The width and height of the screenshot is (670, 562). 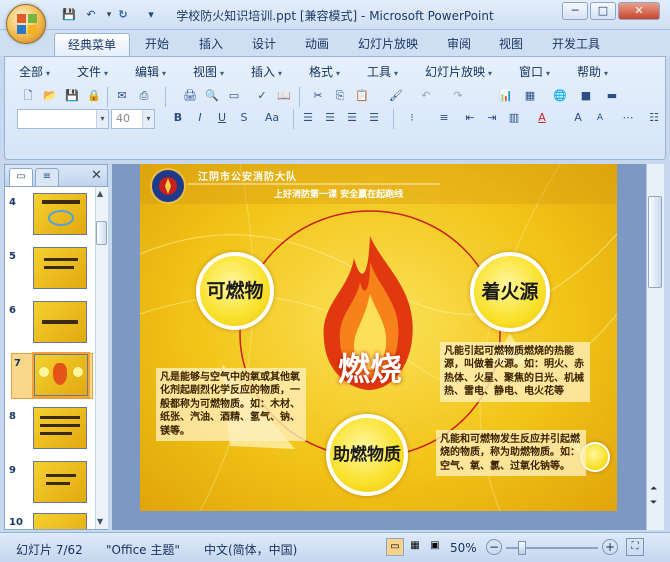 I want to click on slides-scroll-thumb, so click(x=101, y=233).